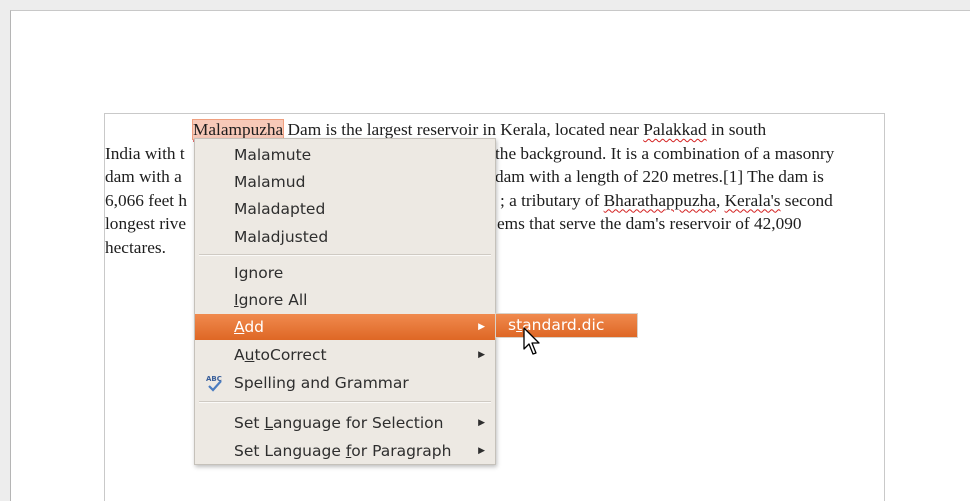  I want to click on suggestion-item-1: Malamute, so click(345, 155).